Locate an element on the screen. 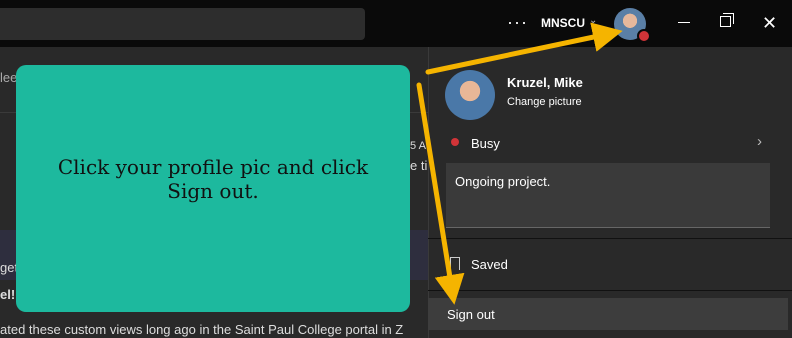 The height and width of the screenshot is (338, 792). arrow-to-avatar is located at coordinates (524, 48).